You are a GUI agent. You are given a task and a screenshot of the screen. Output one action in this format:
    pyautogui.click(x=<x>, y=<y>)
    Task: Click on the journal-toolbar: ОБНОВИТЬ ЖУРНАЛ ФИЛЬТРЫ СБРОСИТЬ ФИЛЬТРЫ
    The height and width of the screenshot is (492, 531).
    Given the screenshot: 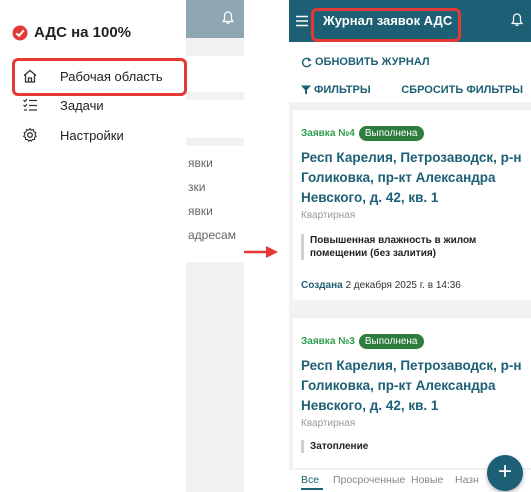 What is the action you would take?
    pyautogui.click(x=410, y=72)
    